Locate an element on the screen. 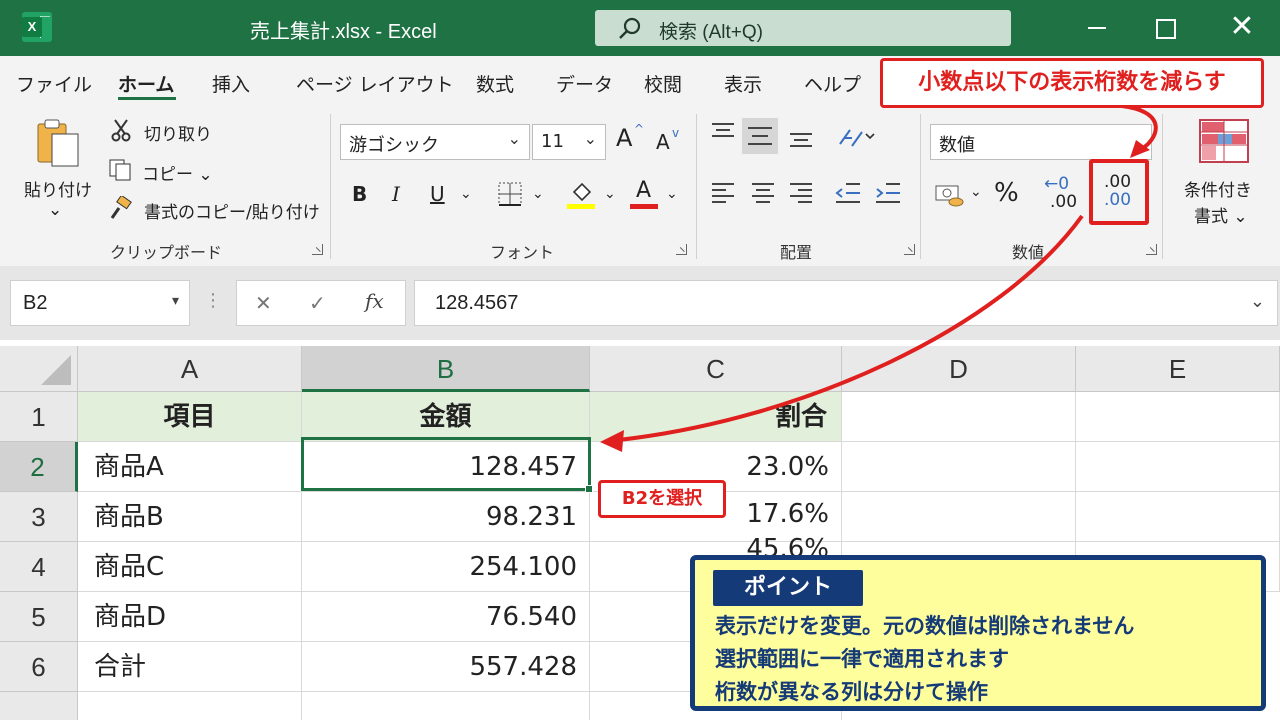  cell-a4: 商品C is located at coordinates (190, 567).